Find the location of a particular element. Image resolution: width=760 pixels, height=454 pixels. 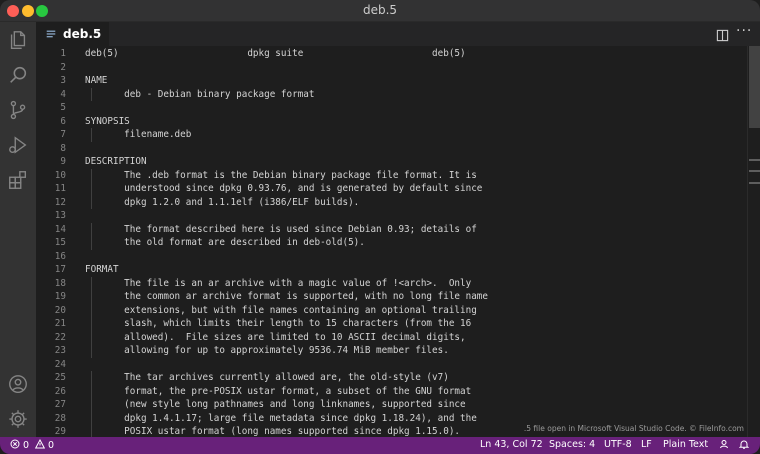

warning-count: 0 is located at coordinates (51, 445).